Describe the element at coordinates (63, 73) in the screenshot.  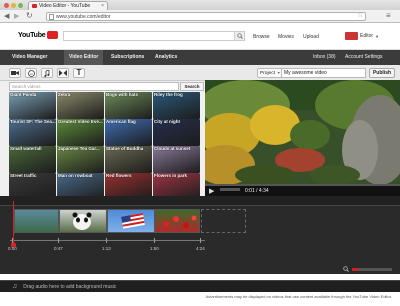
I see `transitions-button` at that location.